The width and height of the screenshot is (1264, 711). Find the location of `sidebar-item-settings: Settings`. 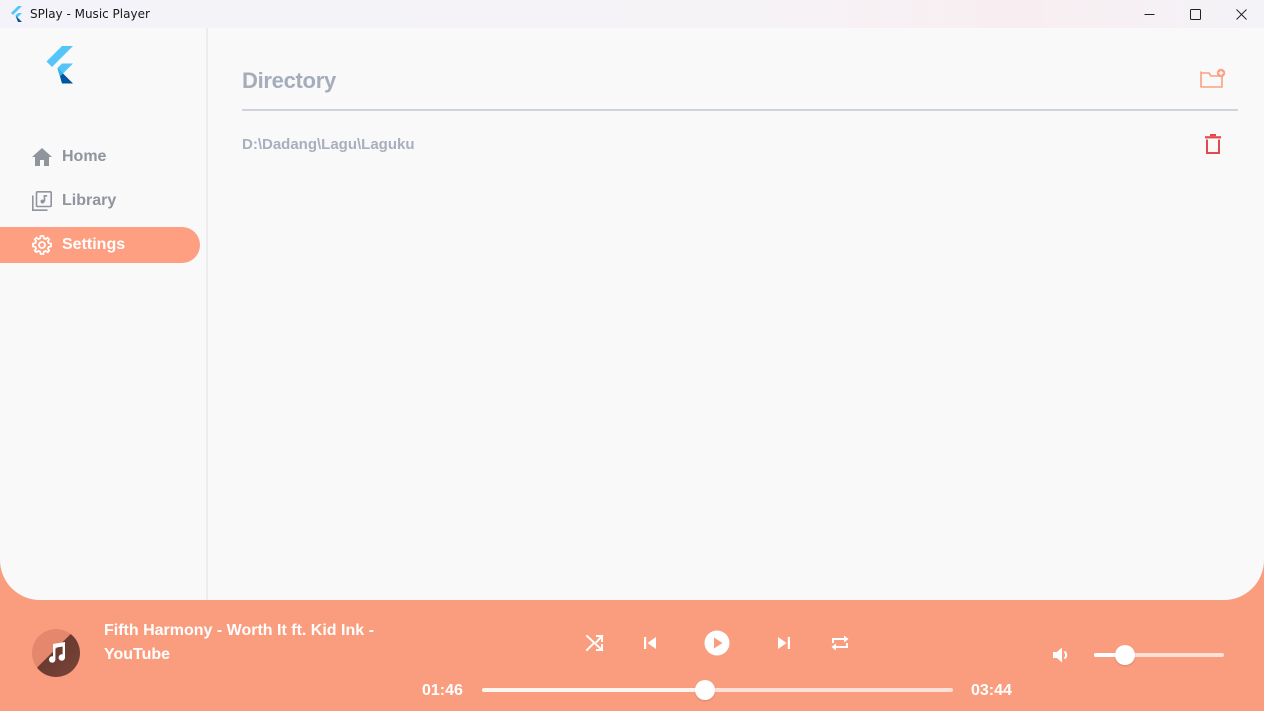

sidebar-item-settings: Settings is located at coordinates (100, 245).